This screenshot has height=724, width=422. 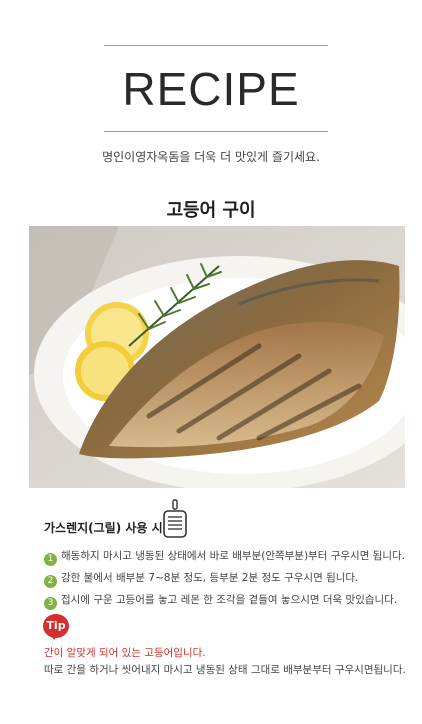 What do you see at coordinates (211, 89) in the screenshot?
I see `recipe-logo: RECIPE` at bounding box center [211, 89].